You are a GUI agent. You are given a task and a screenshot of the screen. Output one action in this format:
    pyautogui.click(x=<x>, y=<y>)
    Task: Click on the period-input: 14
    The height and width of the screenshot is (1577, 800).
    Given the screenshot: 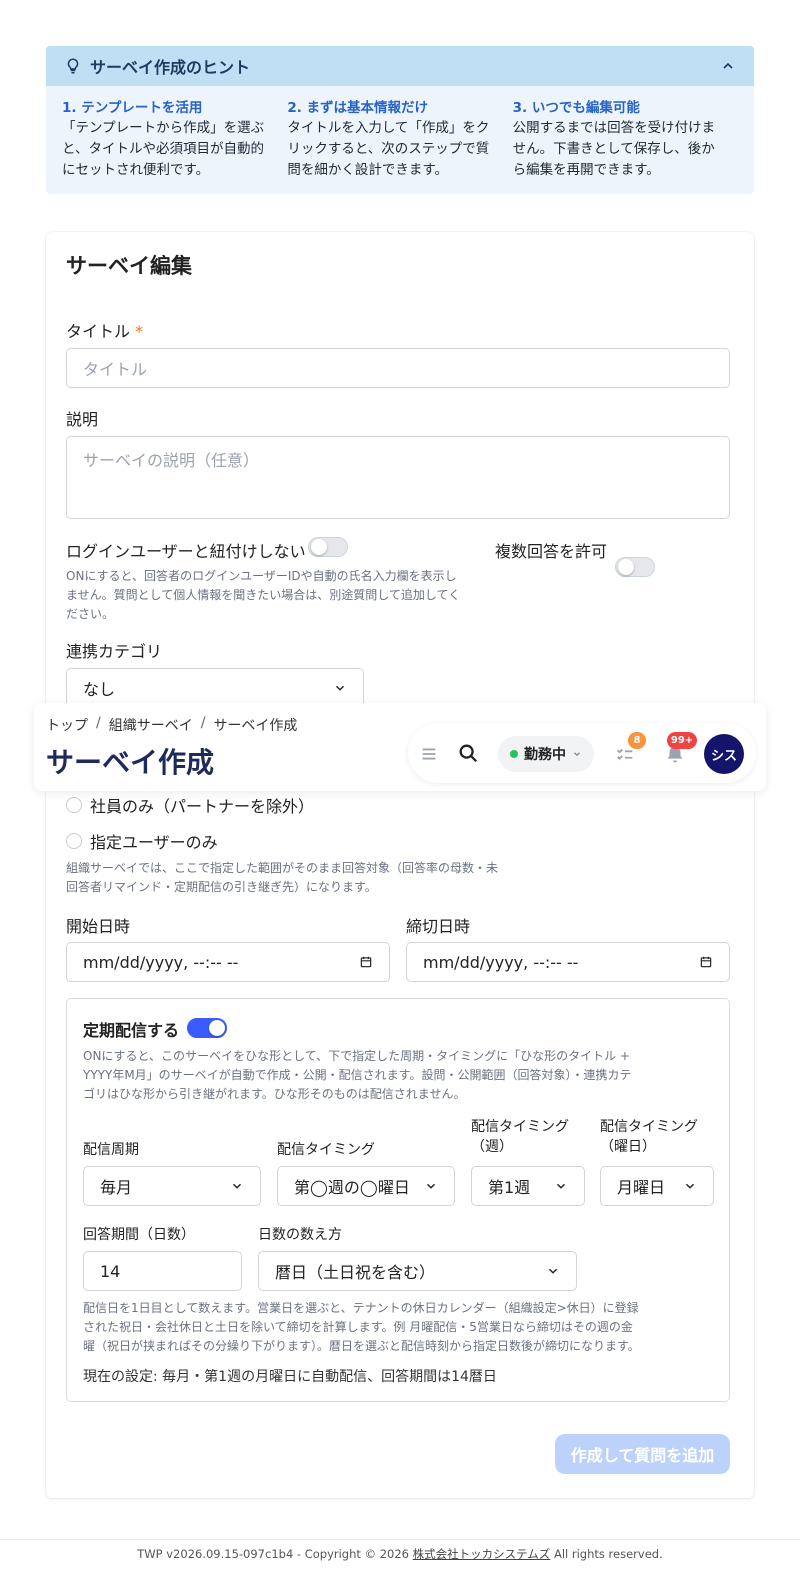 What is the action you would take?
    pyautogui.click(x=162, y=1271)
    